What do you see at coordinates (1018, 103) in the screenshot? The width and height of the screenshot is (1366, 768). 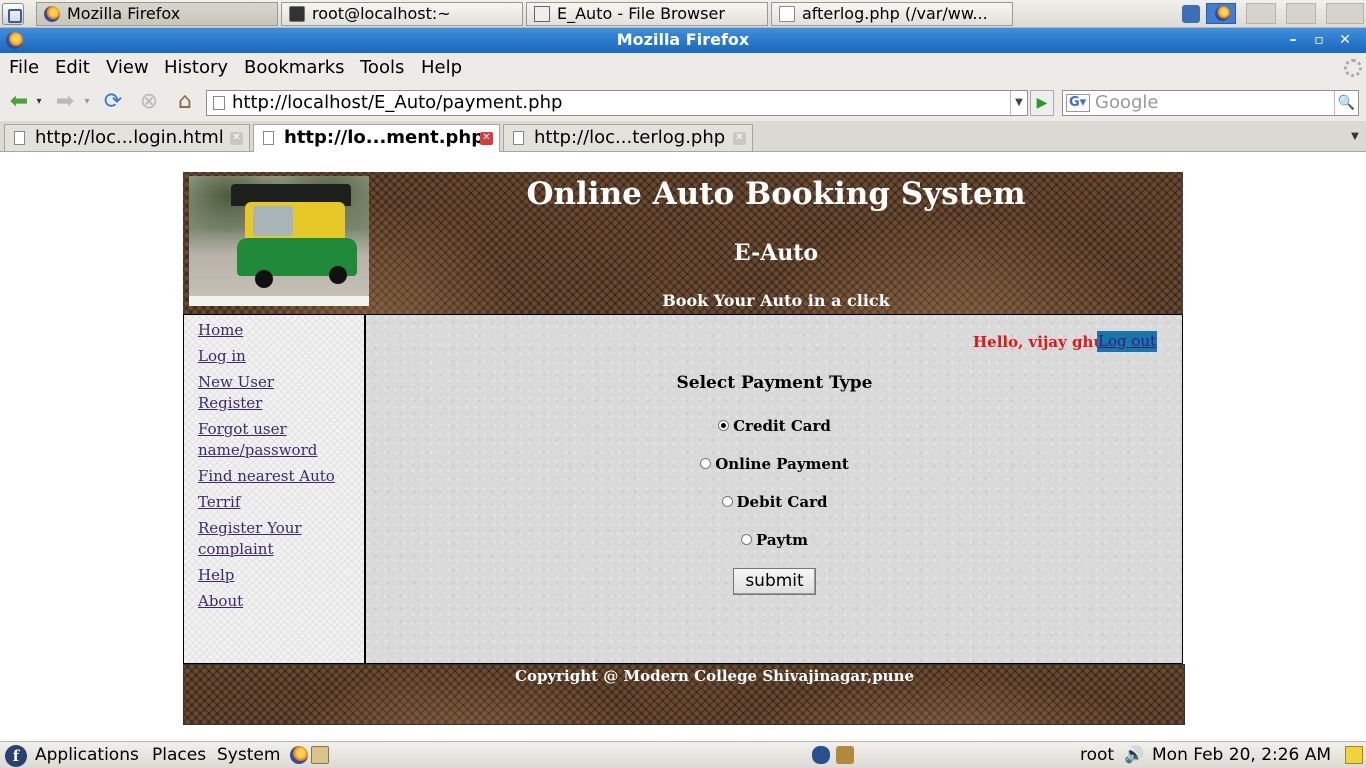 I see `url-history-dropdown-icon: ▼` at bounding box center [1018, 103].